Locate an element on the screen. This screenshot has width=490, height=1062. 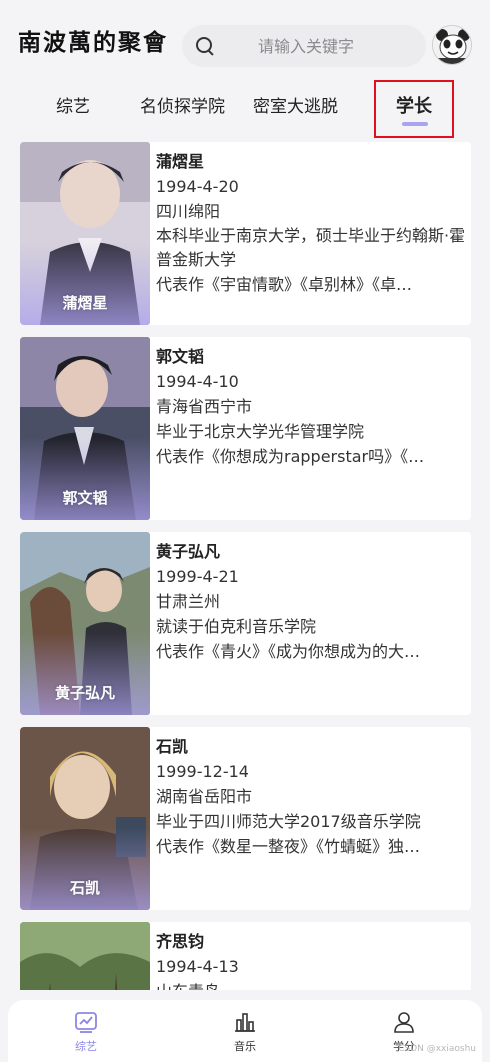
nav-item-variety: 综艺 is located at coordinates (86, 1032).